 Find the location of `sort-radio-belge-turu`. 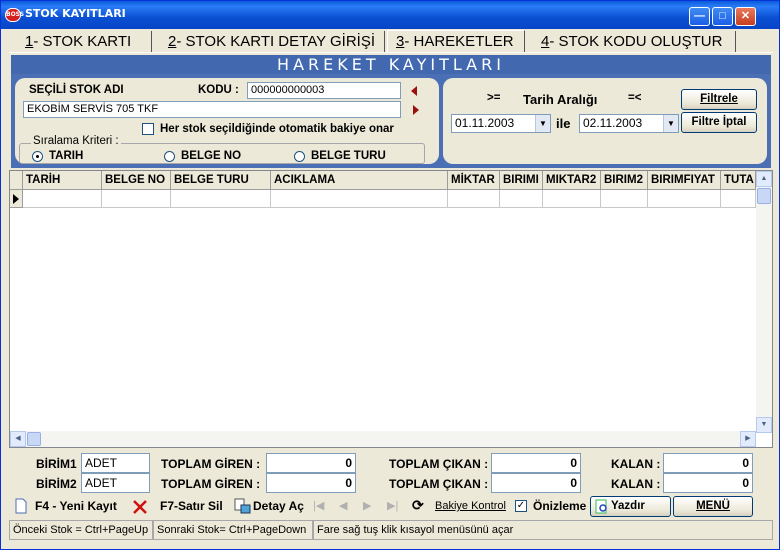

sort-radio-belge-turu is located at coordinates (299, 156).